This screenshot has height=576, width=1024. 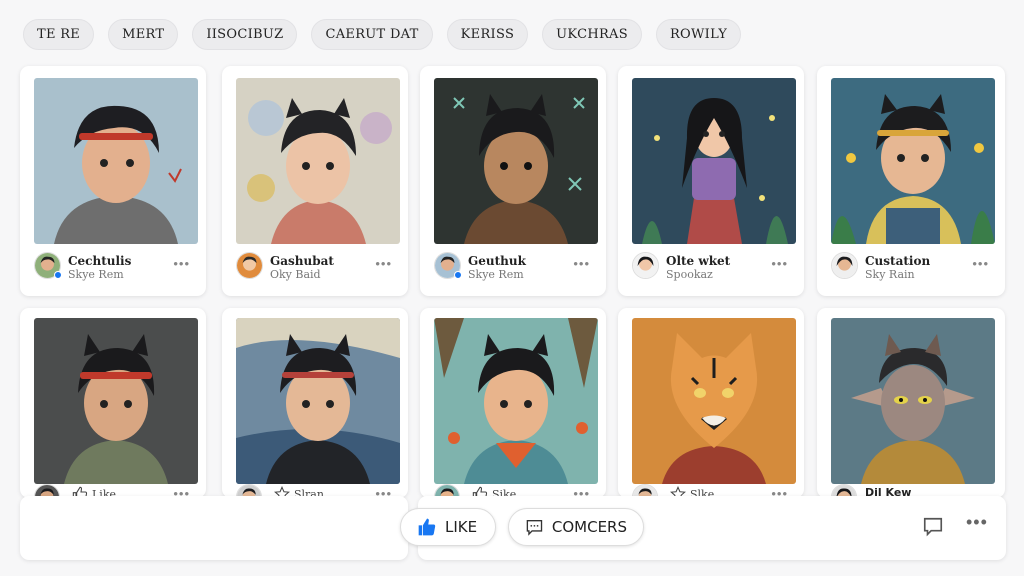 I want to click on card-meta: Geuthuk Skye Rem •••, so click(x=514, y=267).